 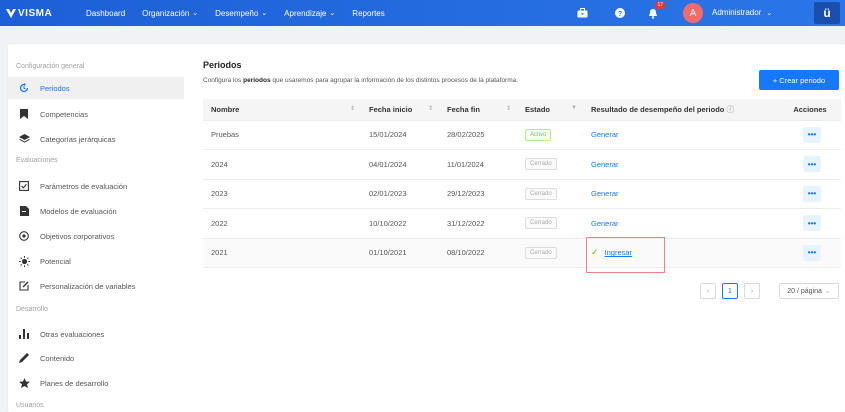 What do you see at coordinates (24, 88) in the screenshot?
I see `period-icon` at bounding box center [24, 88].